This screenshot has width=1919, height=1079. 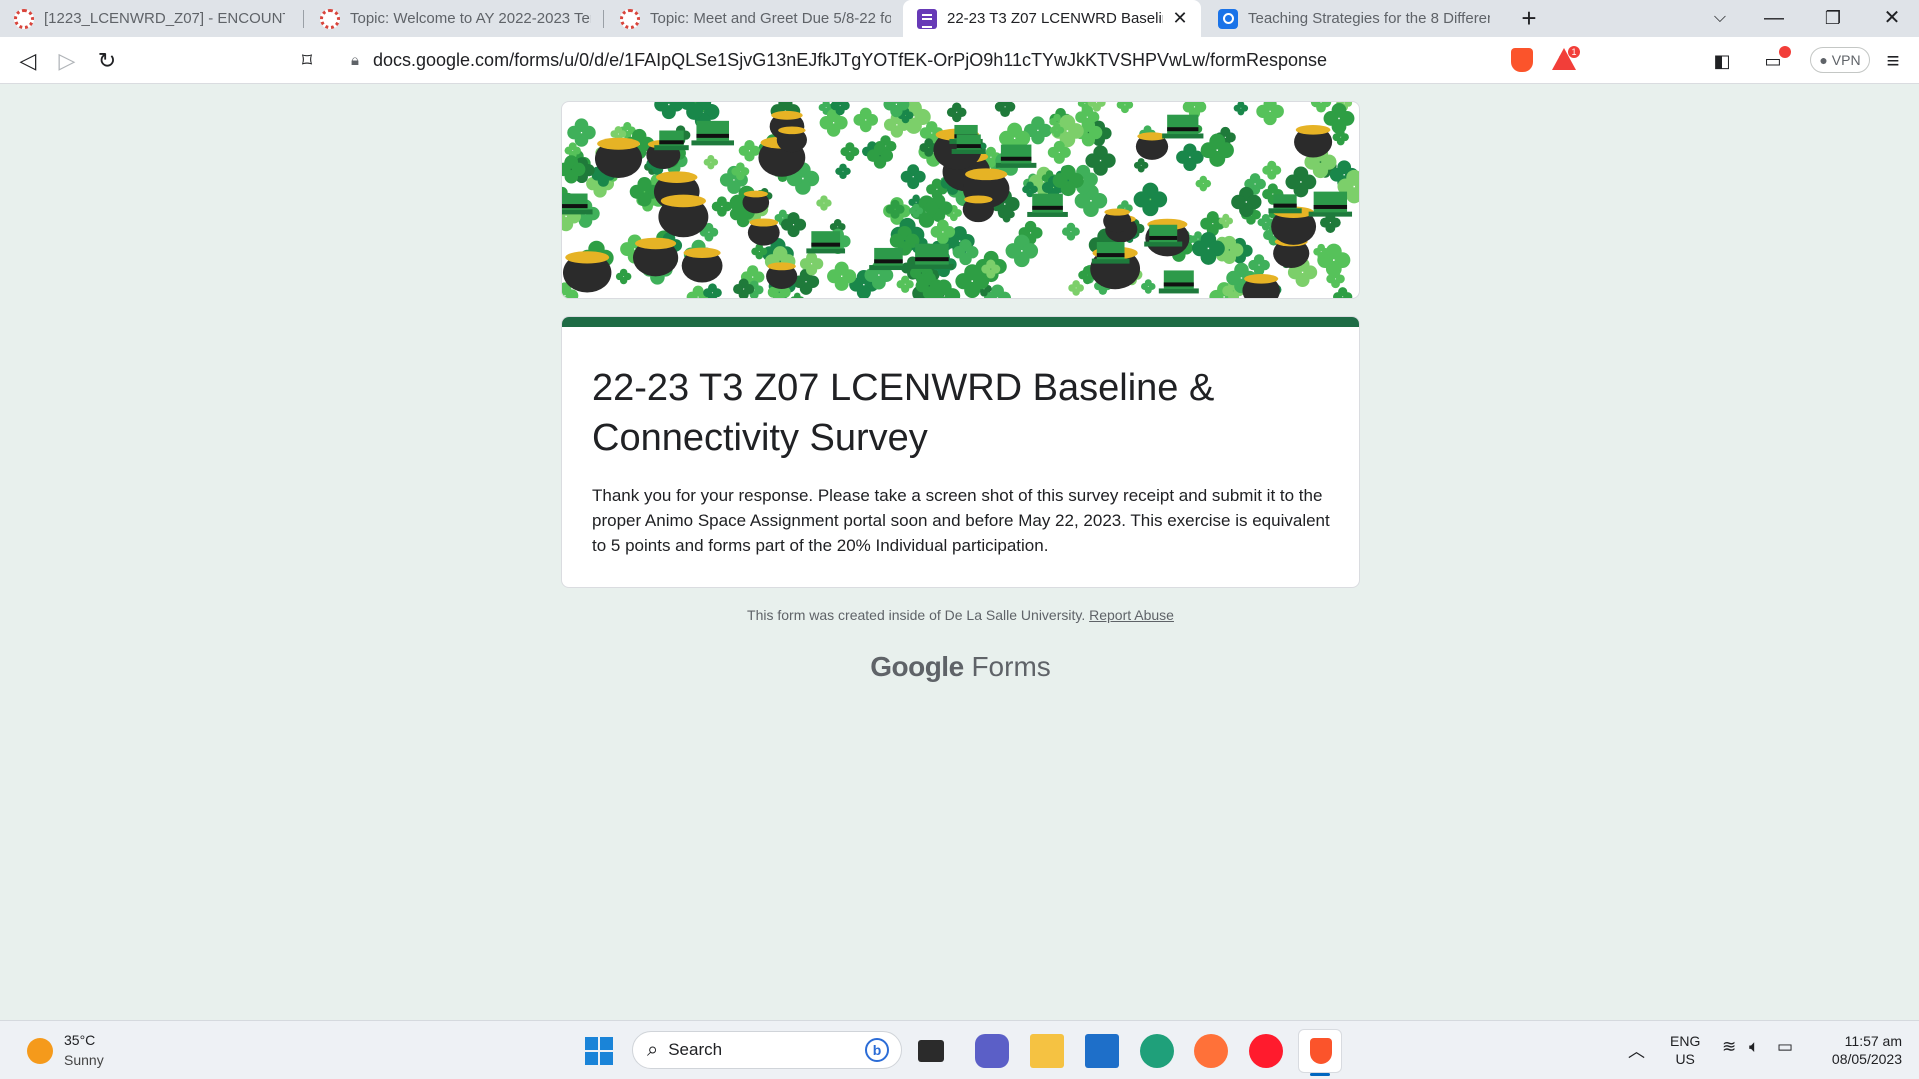 I want to click on tab-baseline-survey: 22-23 T3 Z07 LCENWRD Baseline ✕, so click(x=1052, y=18).